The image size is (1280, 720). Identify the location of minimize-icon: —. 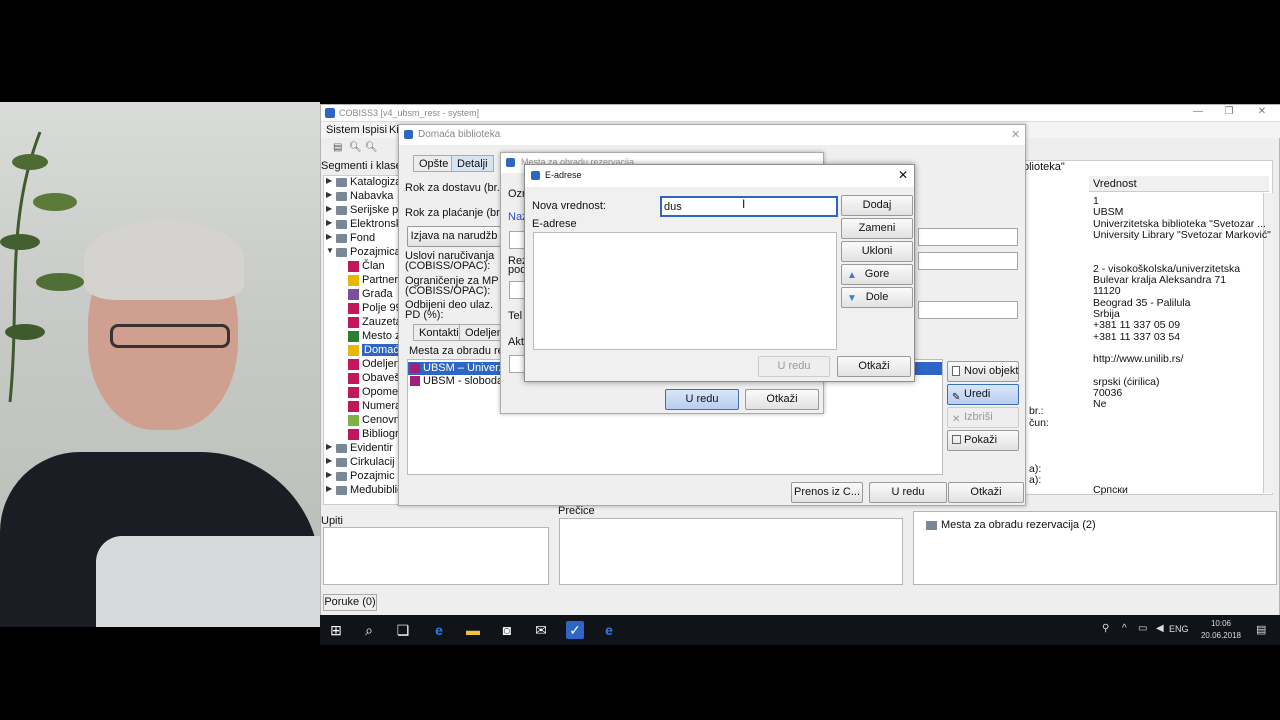
(1198, 113).